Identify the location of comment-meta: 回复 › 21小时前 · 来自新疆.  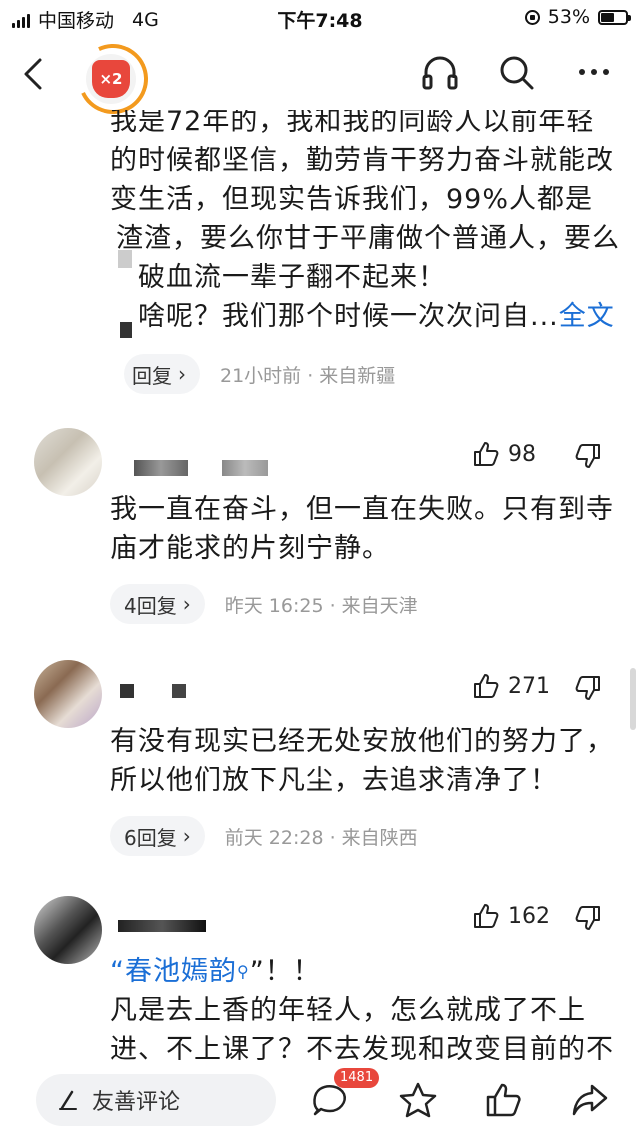
(252, 374).